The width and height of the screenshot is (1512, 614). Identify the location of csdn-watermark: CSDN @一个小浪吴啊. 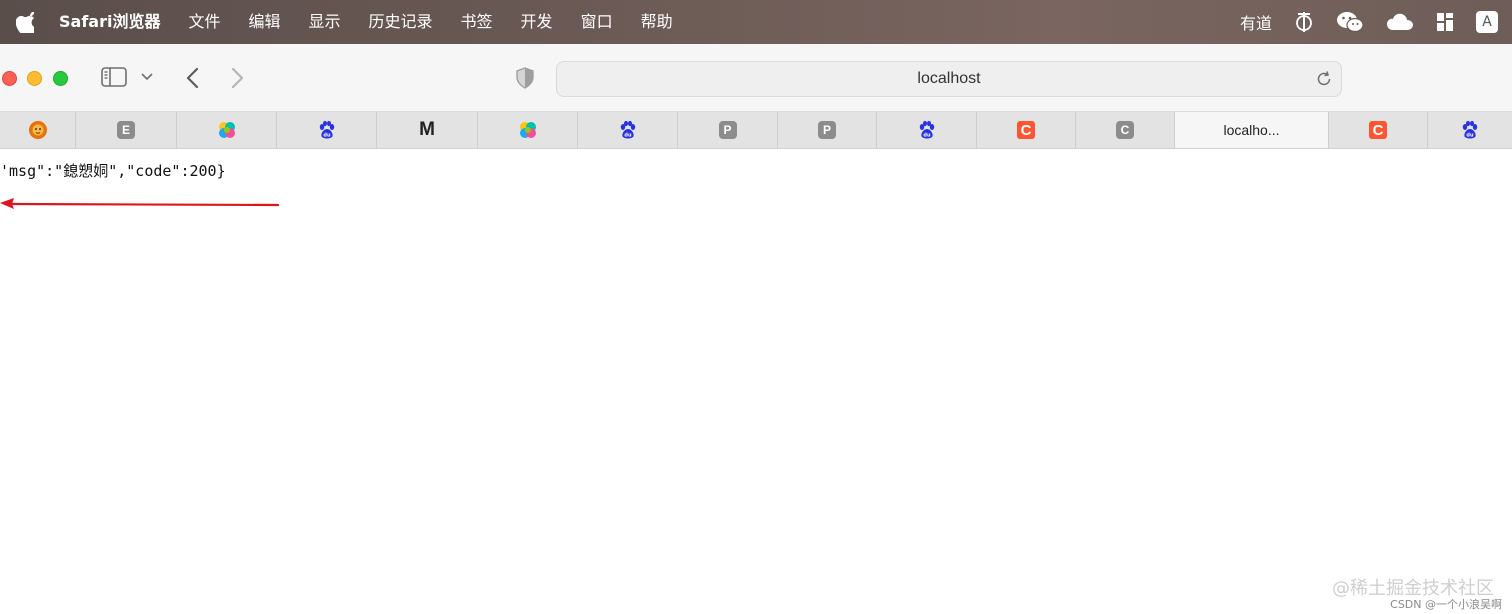
(1446, 604).